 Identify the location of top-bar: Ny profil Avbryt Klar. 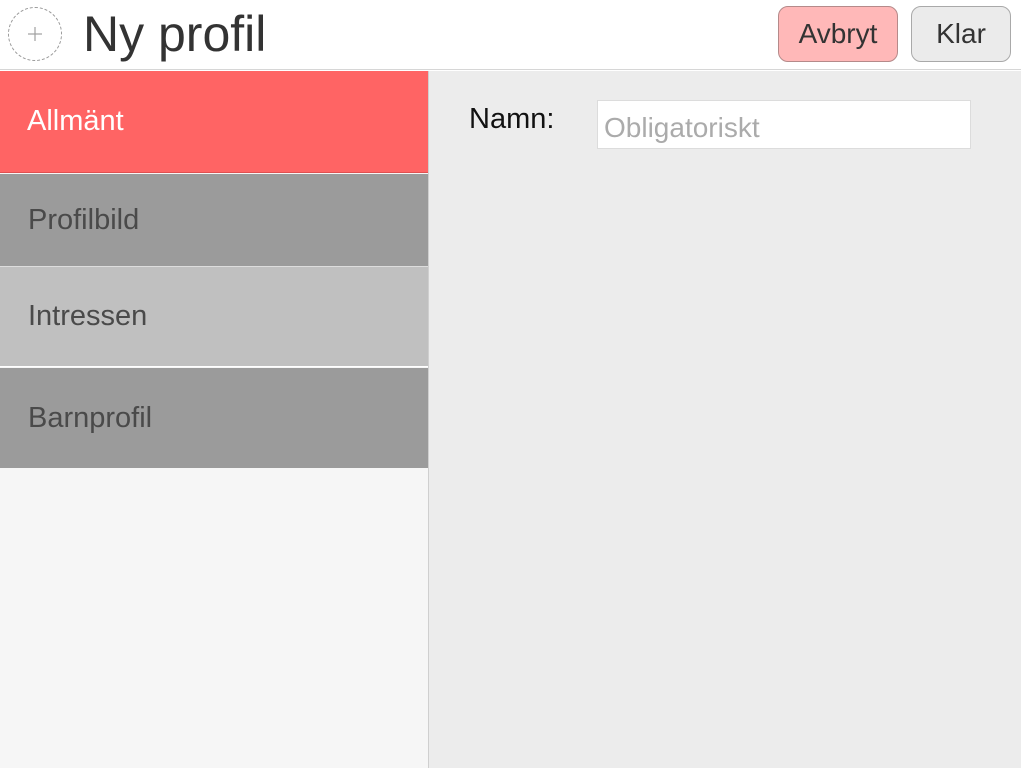
(510, 35).